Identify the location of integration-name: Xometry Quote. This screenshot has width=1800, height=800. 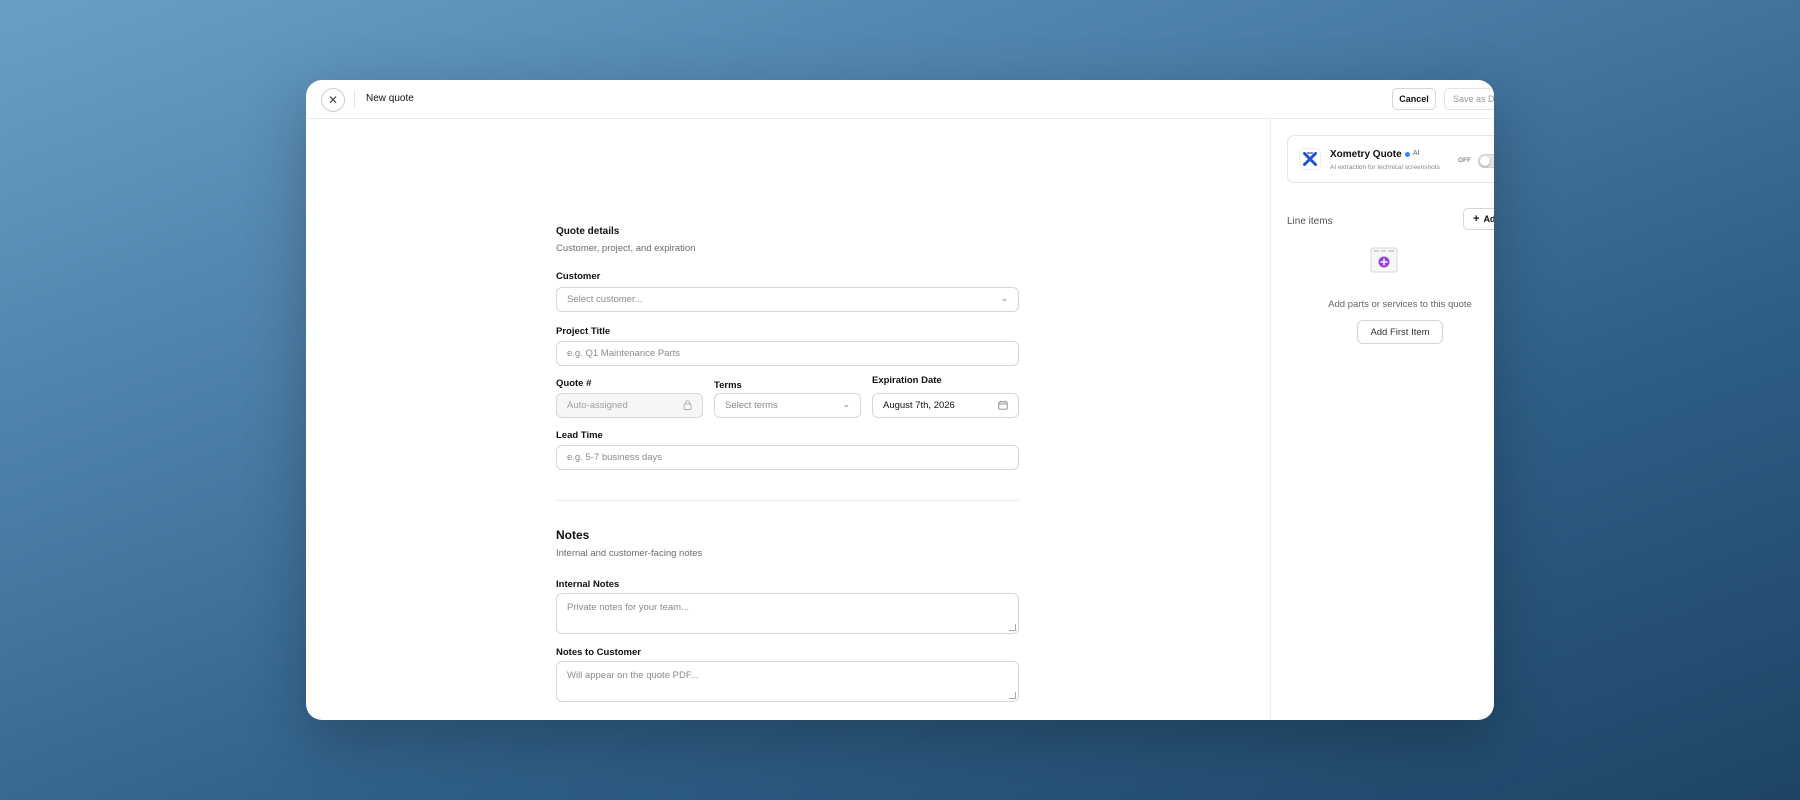
(1366, 154).